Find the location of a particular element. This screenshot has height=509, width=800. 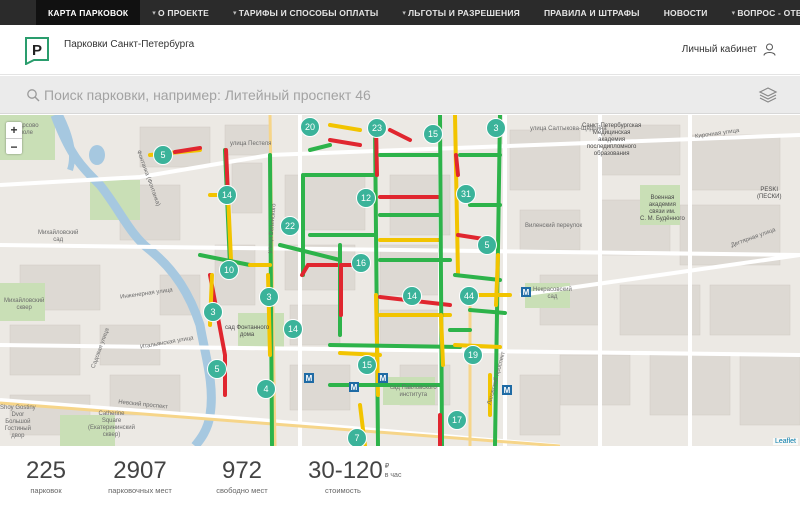

cluster-count: 4 is located at coordinates (265, 389).